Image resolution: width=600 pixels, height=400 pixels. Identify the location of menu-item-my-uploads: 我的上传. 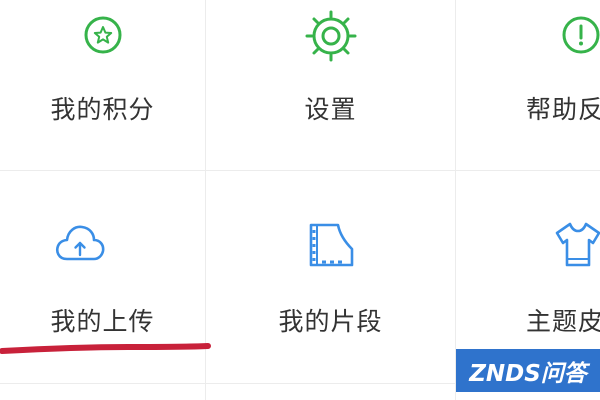
(102, 256).